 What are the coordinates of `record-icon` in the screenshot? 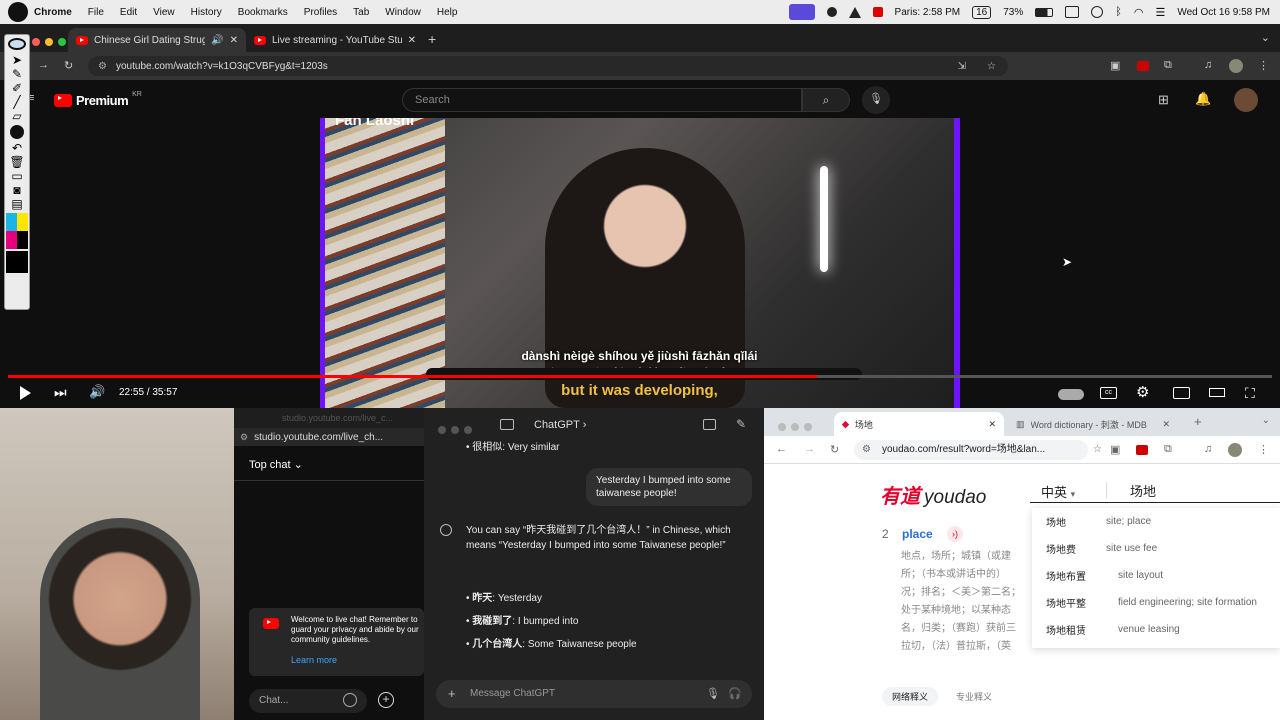 It's located at (831, 12).